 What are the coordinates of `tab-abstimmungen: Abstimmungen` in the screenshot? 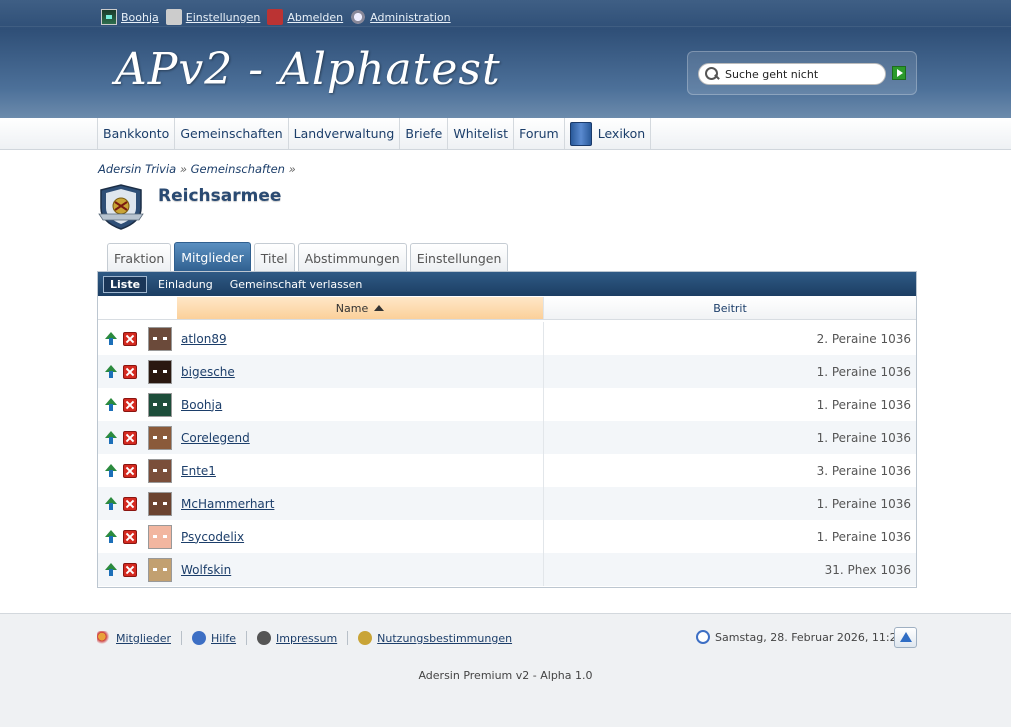 It's located at (352, 257).